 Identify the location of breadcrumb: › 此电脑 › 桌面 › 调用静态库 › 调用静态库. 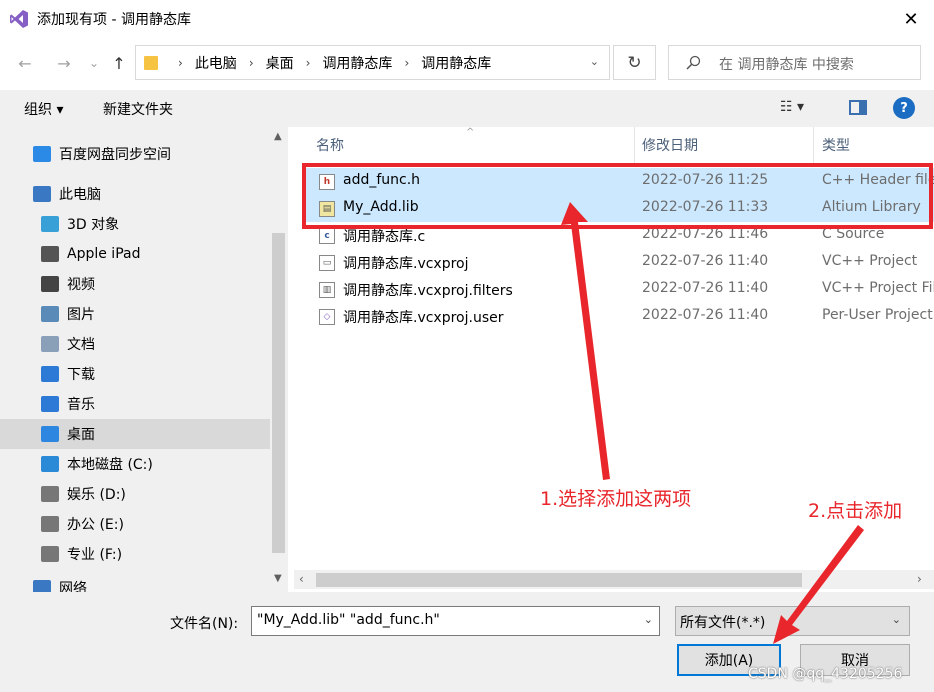
(328, 62).